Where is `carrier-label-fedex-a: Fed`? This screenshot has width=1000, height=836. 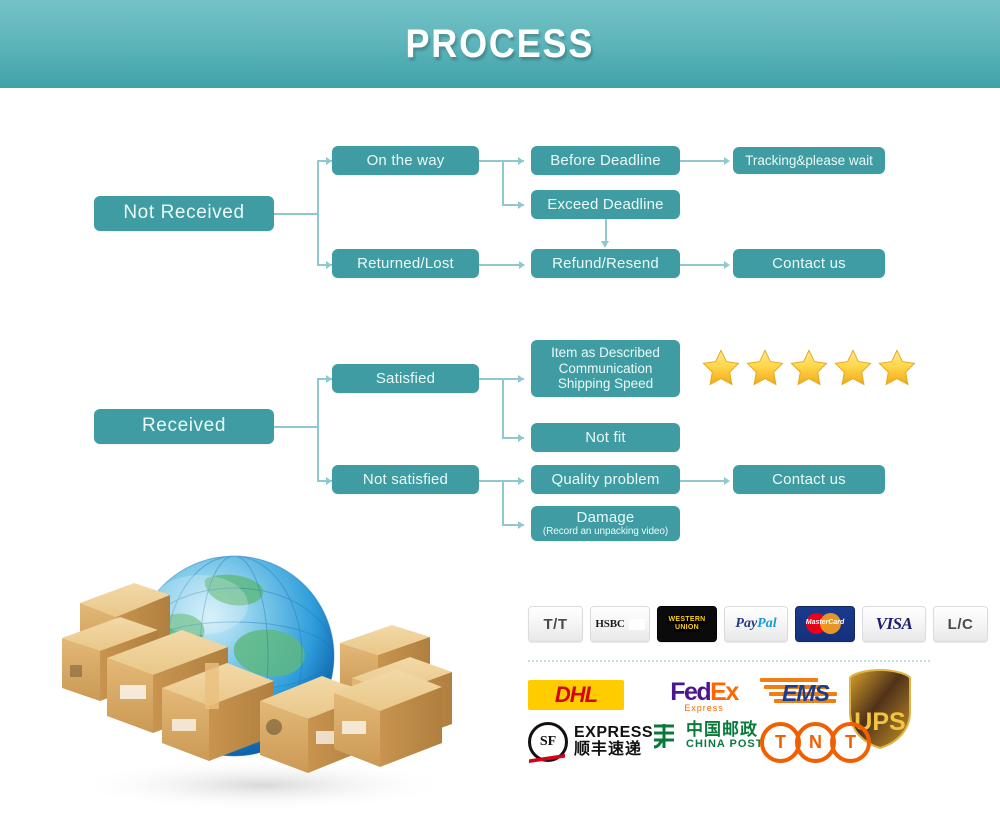 carrier-label-fedex-a: Fed is located at coordinates (690, 692).